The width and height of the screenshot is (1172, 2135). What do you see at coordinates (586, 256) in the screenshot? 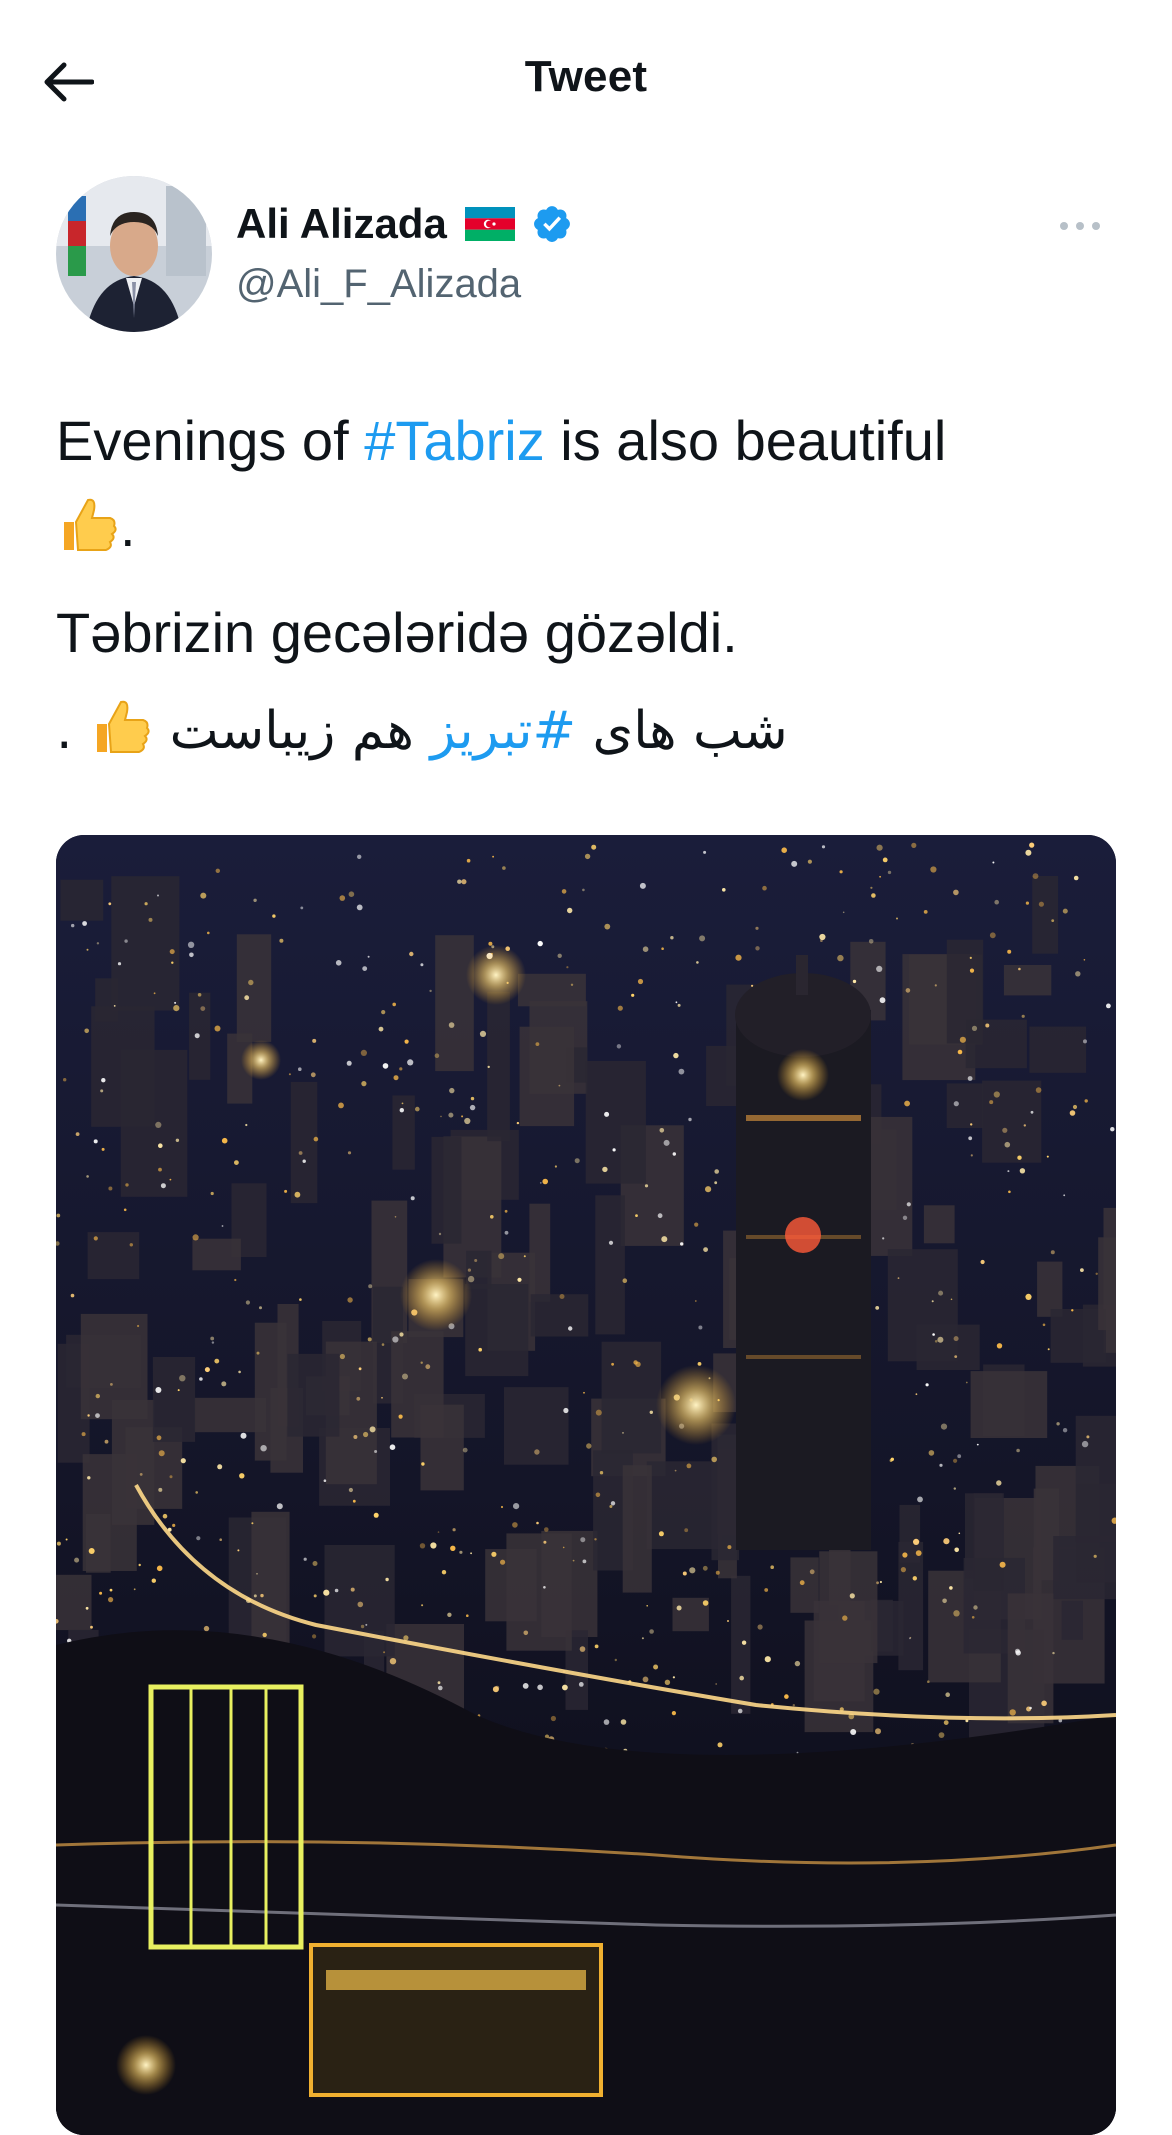
I see `tweet-author: Ali Alizada @Ali_F_Alizada` at bounding box center [586, 256].